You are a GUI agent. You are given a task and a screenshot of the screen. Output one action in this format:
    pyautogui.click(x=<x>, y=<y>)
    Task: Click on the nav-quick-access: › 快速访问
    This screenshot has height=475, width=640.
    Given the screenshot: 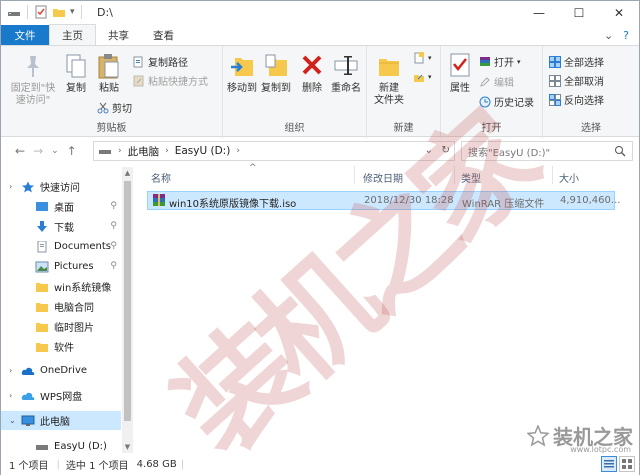 What is the action you would take?
    pyautogui.click(x=61, y=186)
    